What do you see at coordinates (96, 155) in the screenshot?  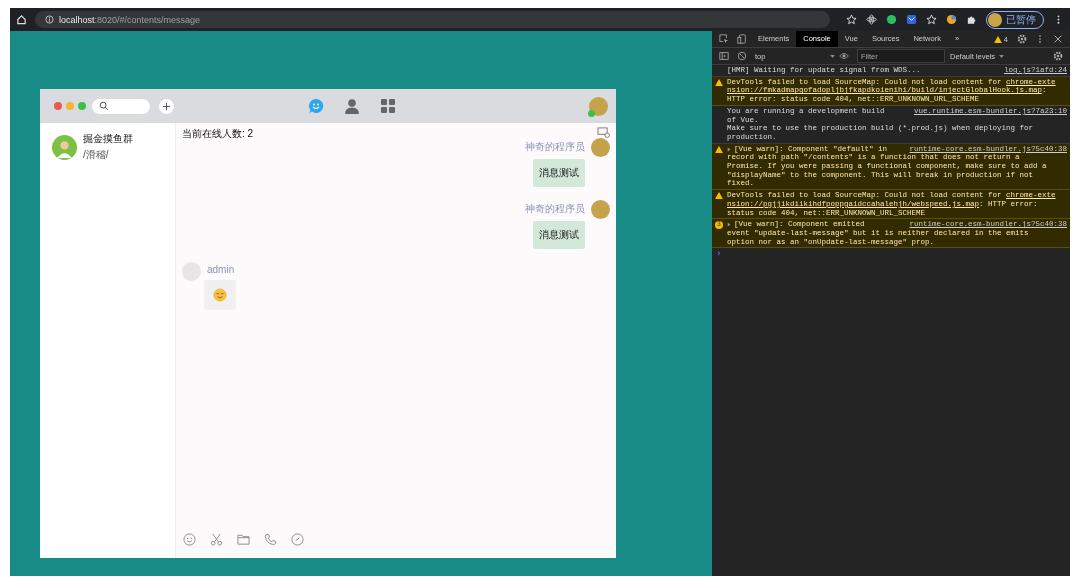 I see `last-message: /滑稽/` at bounding box center [96, 155].